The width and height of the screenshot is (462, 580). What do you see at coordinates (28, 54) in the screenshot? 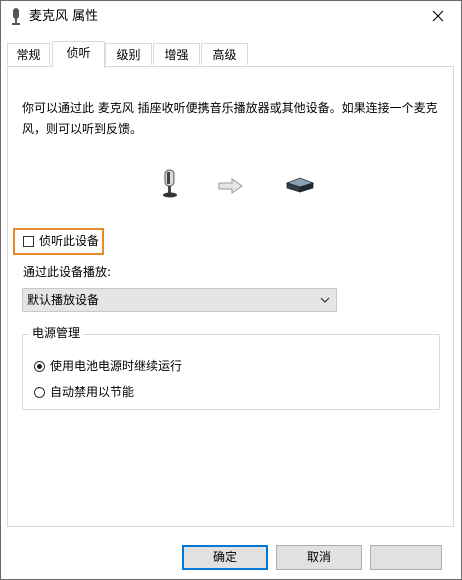
I see `tab-general: 常规` at bounding box center [28, 54].